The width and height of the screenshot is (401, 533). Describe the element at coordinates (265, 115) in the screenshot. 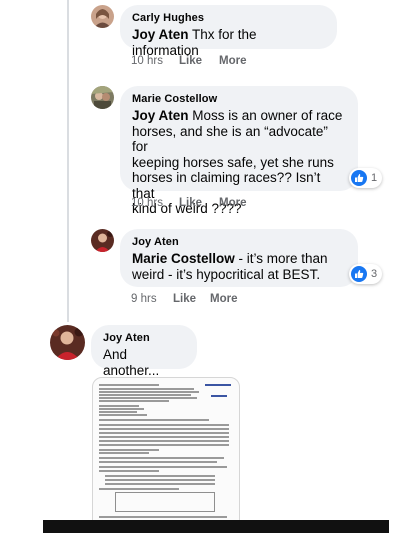

I see `comment-body-line: Moss is an owner of race` at that location.